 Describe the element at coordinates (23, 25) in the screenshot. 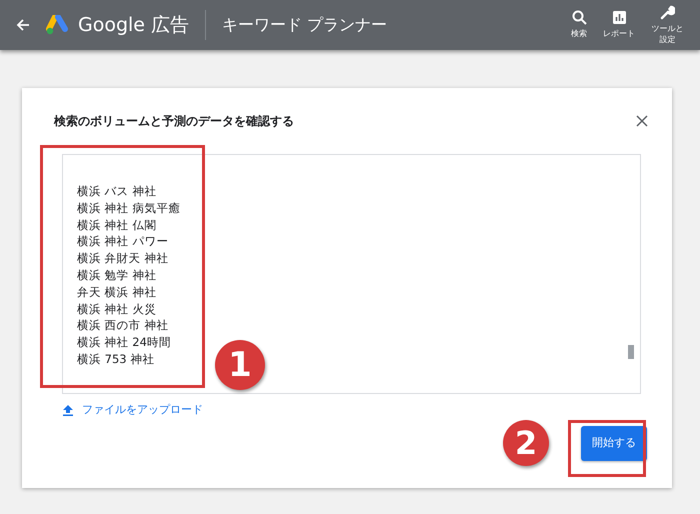

I see `back-arrow-icon` at that location.